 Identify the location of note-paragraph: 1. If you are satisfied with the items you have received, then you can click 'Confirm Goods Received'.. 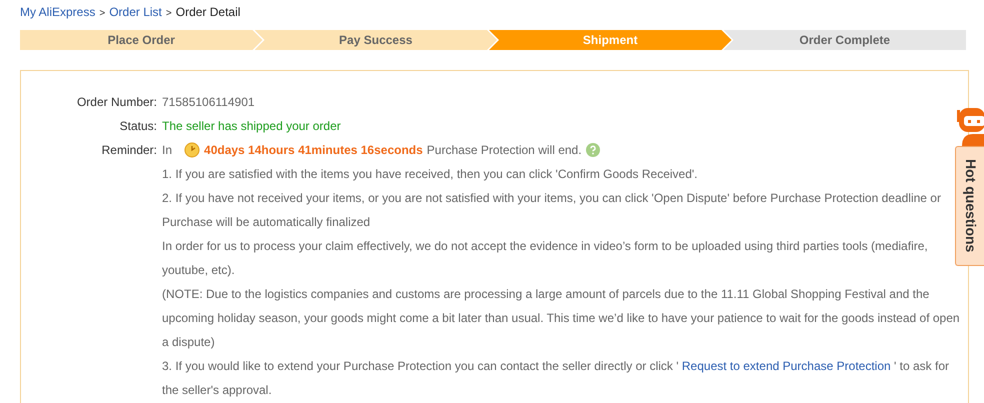
(430, 174).